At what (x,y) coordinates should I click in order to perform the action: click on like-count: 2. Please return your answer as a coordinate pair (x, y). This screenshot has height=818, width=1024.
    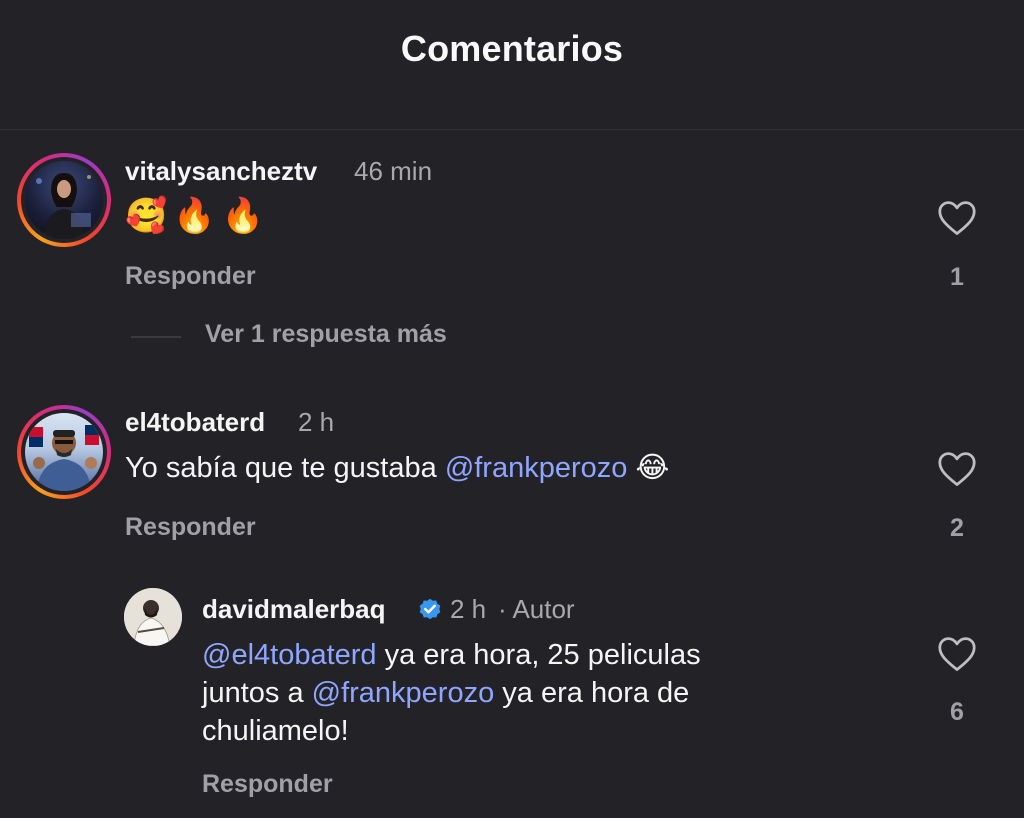
    Looking at the image, I should click on (957, 528).